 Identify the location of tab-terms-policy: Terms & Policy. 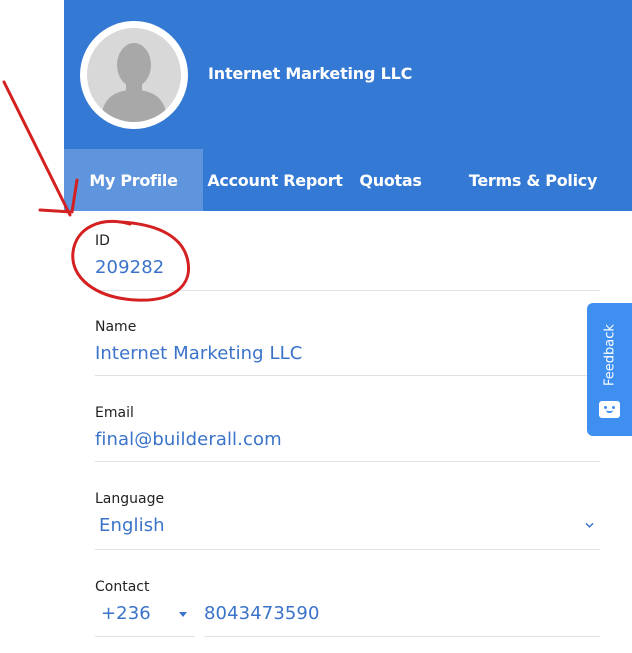
(533, 180).